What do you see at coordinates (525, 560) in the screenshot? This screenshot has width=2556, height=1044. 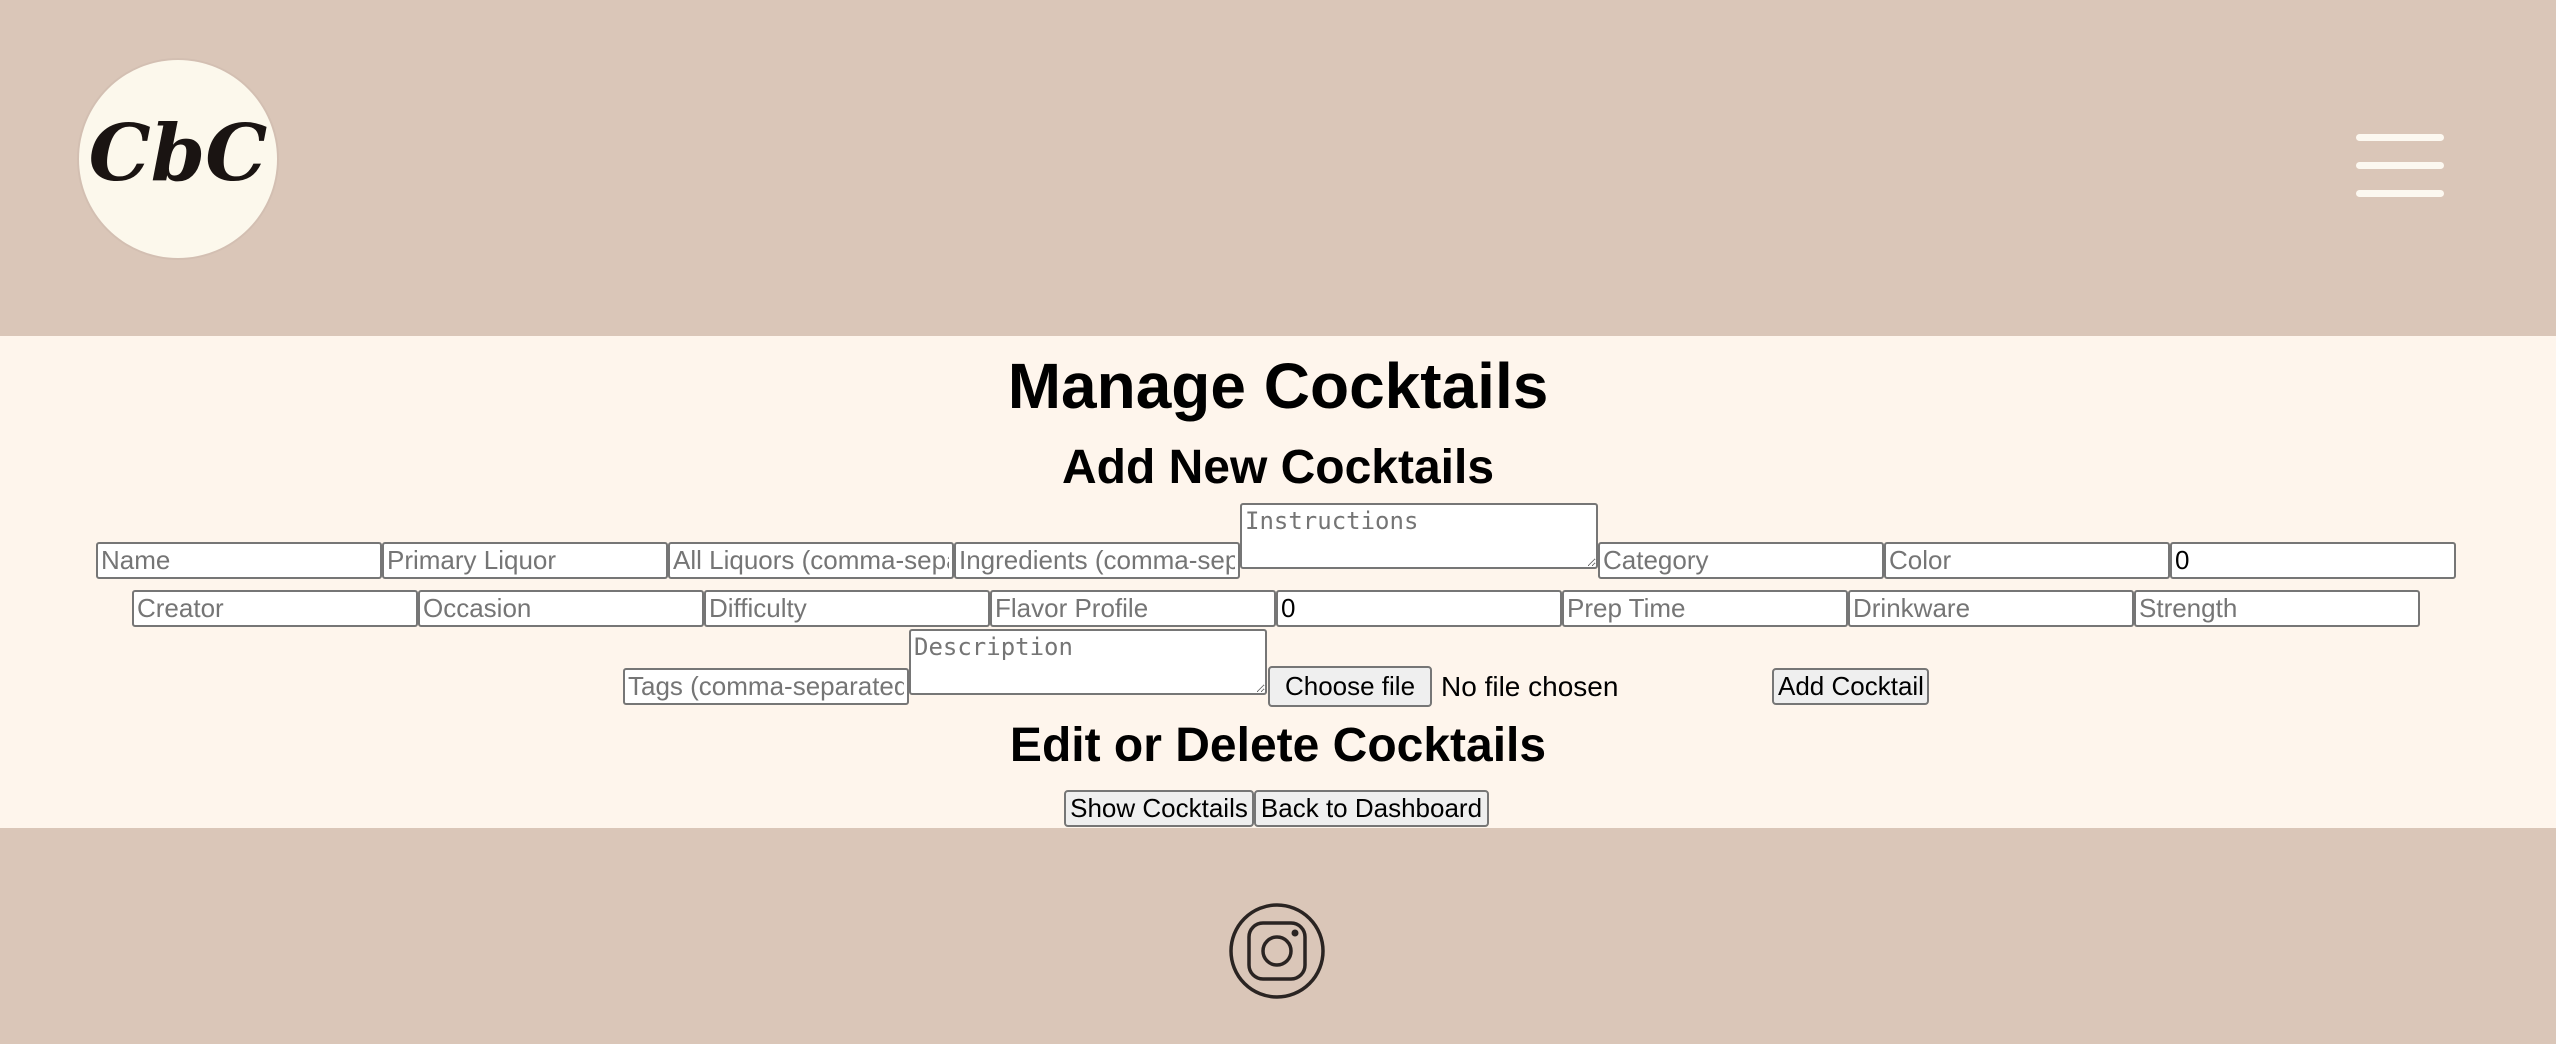 I see `primary-liquor-input` at bounding box center [525, 560].